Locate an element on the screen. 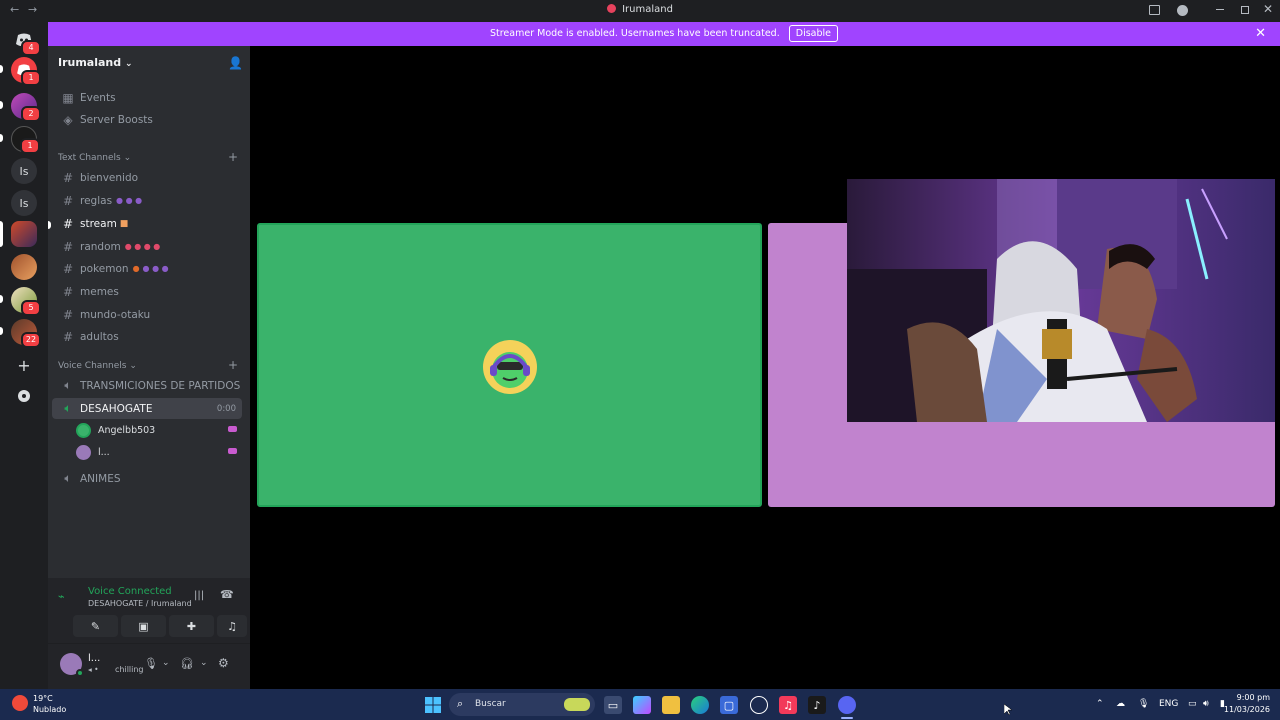  voice-location: DESAHOGATE / Irumaland is located at coordinates (140, 603).